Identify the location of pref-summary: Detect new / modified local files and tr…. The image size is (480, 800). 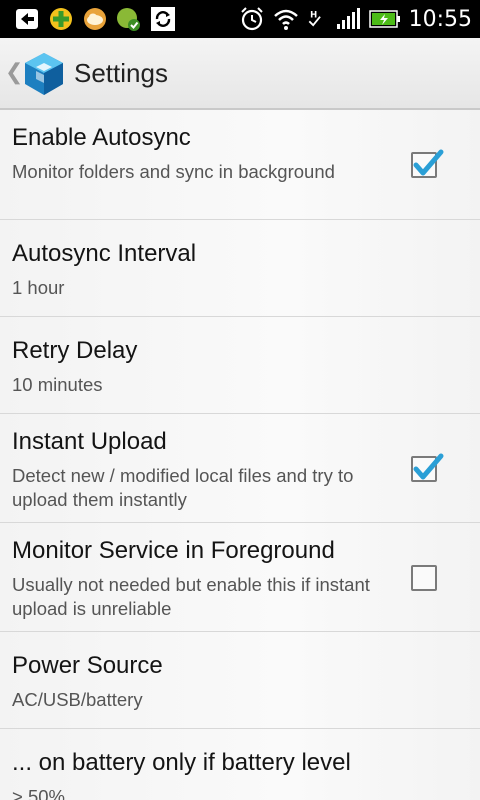
(183, 487).